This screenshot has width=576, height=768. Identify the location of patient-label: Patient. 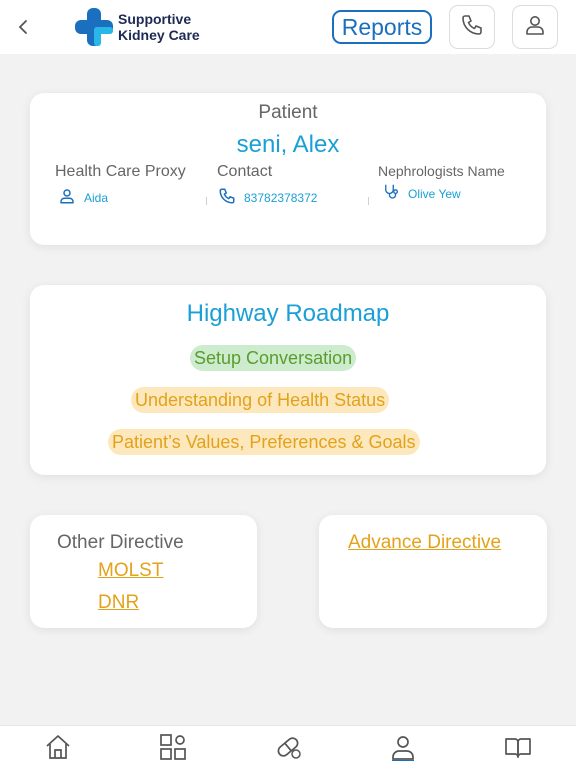
(288, 112).